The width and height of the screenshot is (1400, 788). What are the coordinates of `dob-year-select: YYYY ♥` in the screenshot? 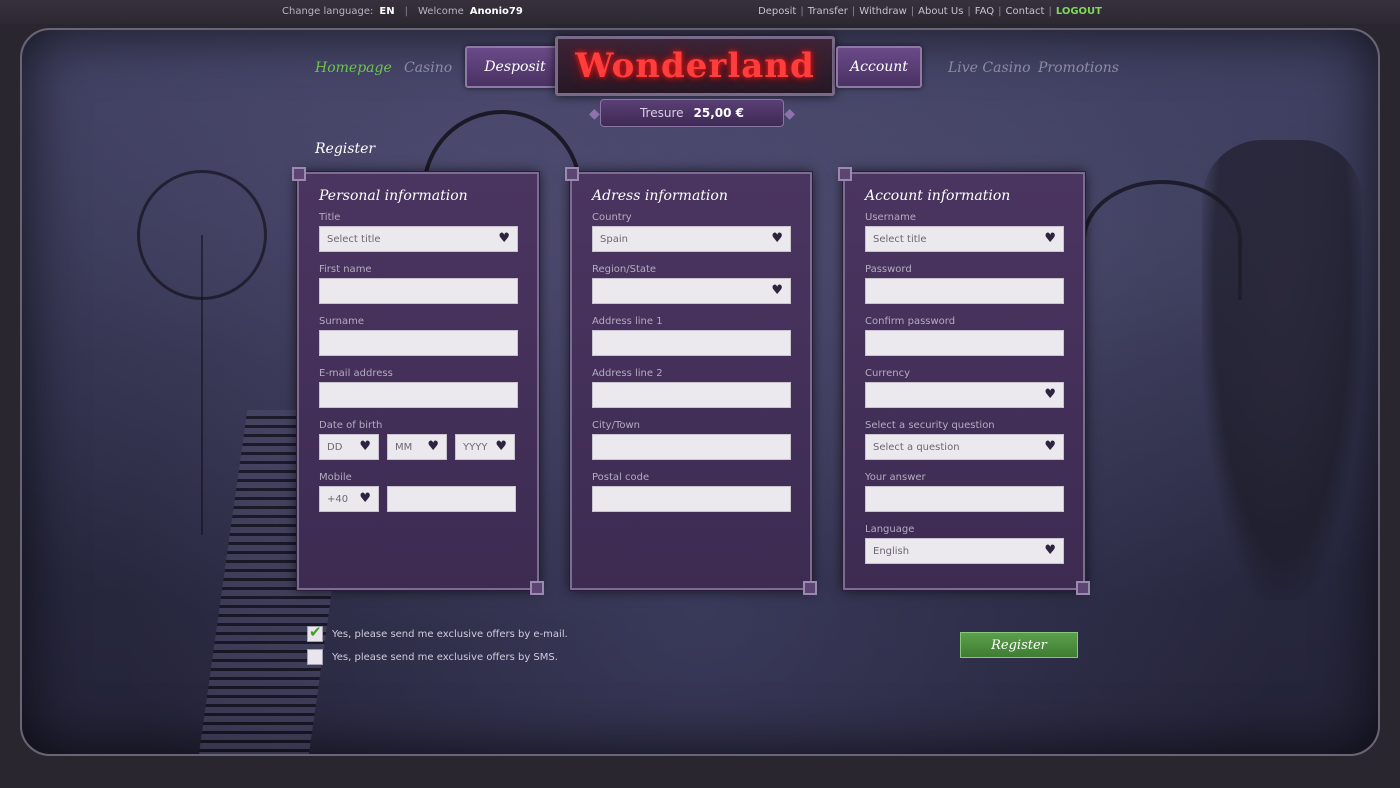 It's located at (485, 447).